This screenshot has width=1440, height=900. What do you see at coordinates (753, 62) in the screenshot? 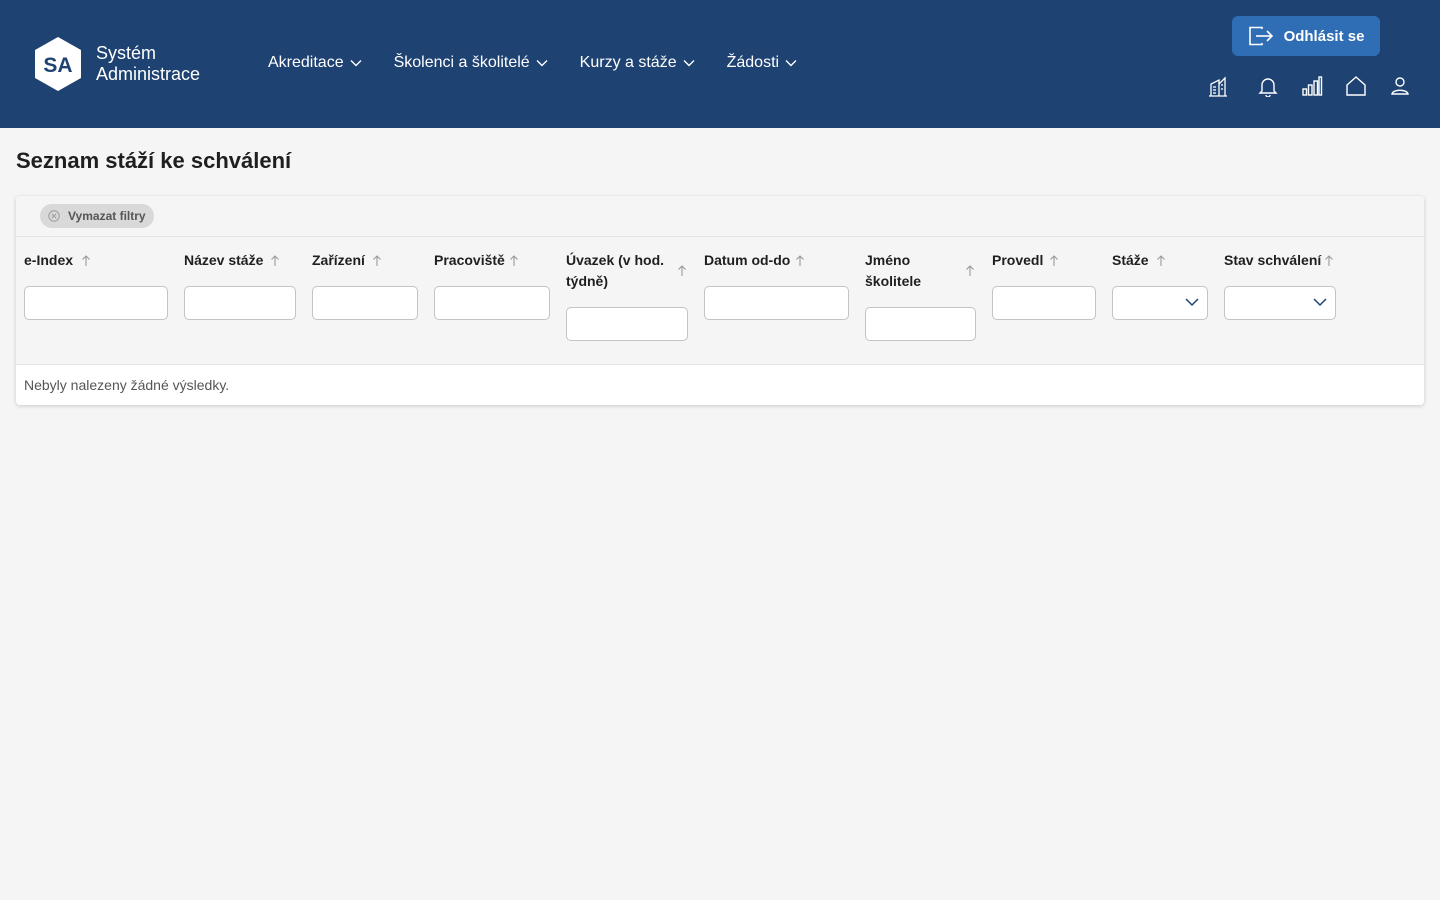
I see `nav-label: Žádosti` at bounding box center [753, 62].